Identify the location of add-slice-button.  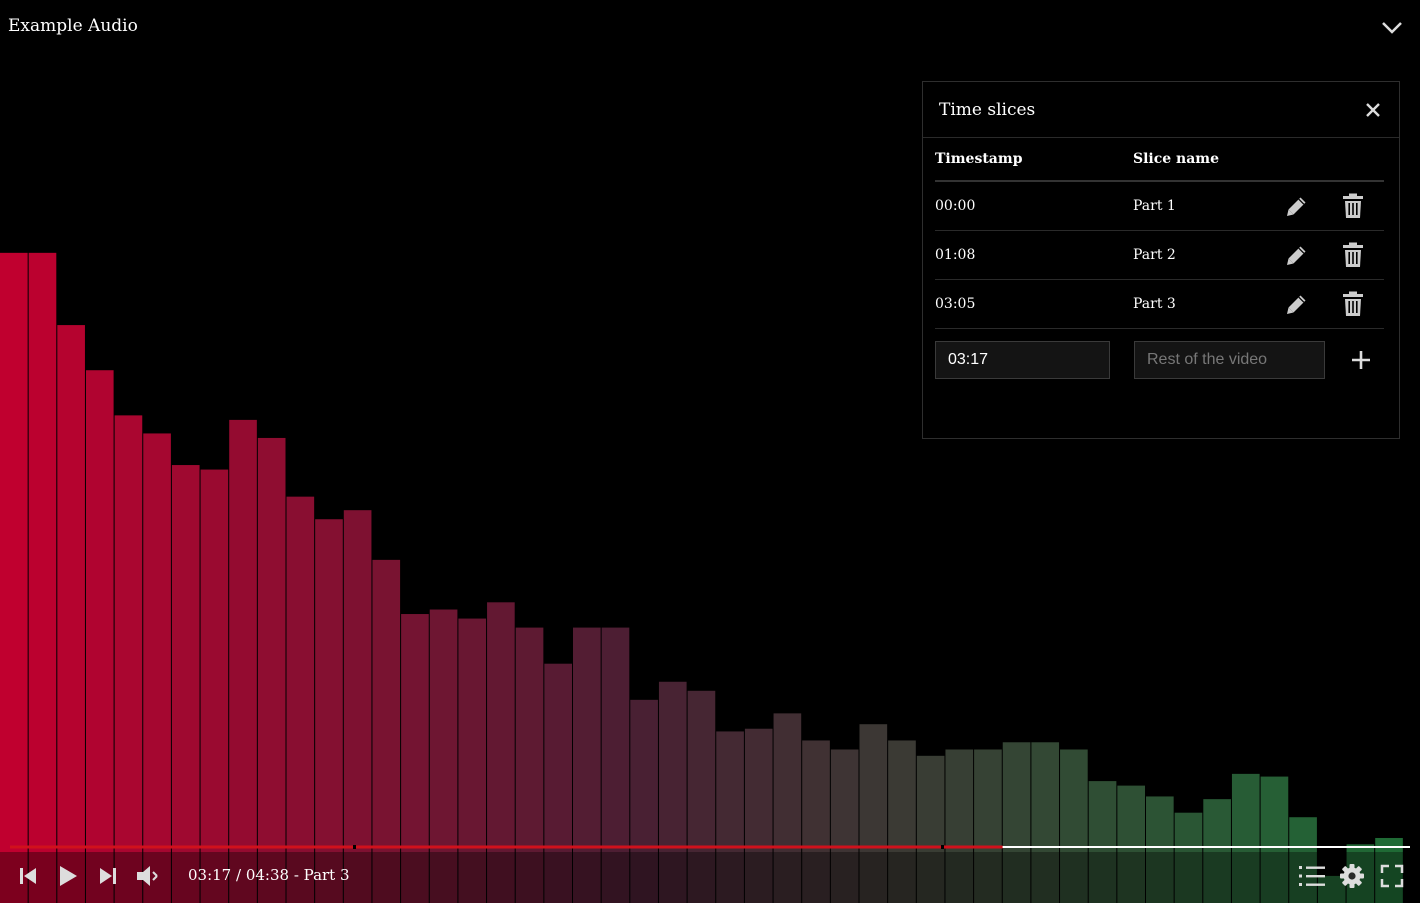
(1361, 360).